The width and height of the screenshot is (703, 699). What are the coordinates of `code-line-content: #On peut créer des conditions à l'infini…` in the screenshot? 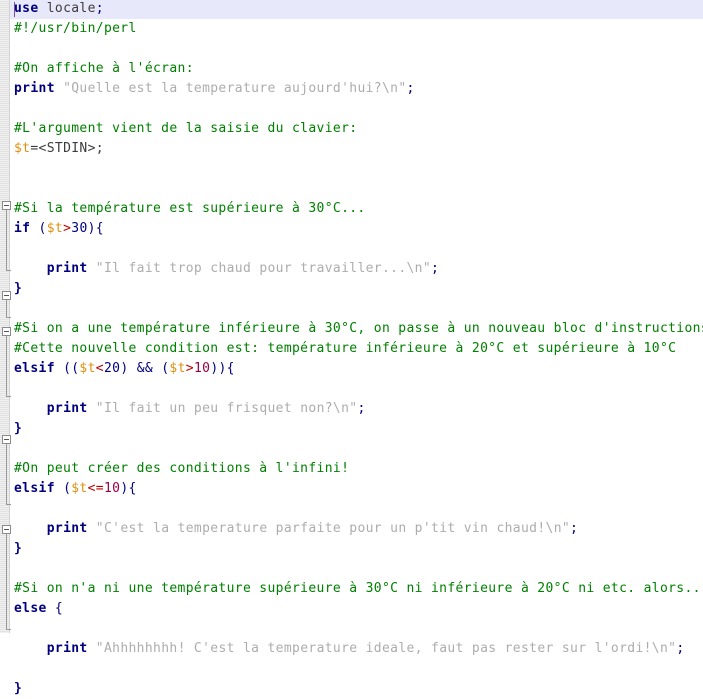 It's located at (174, 469).